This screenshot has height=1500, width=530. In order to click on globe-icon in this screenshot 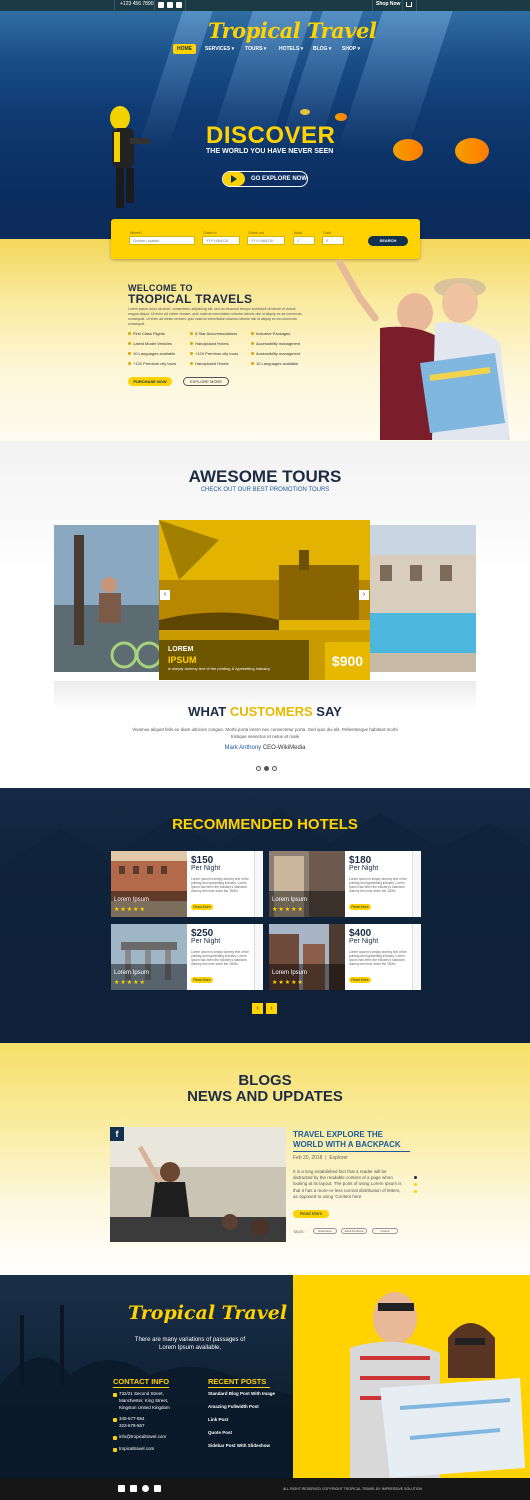, I will do `click(115, 1450)`.